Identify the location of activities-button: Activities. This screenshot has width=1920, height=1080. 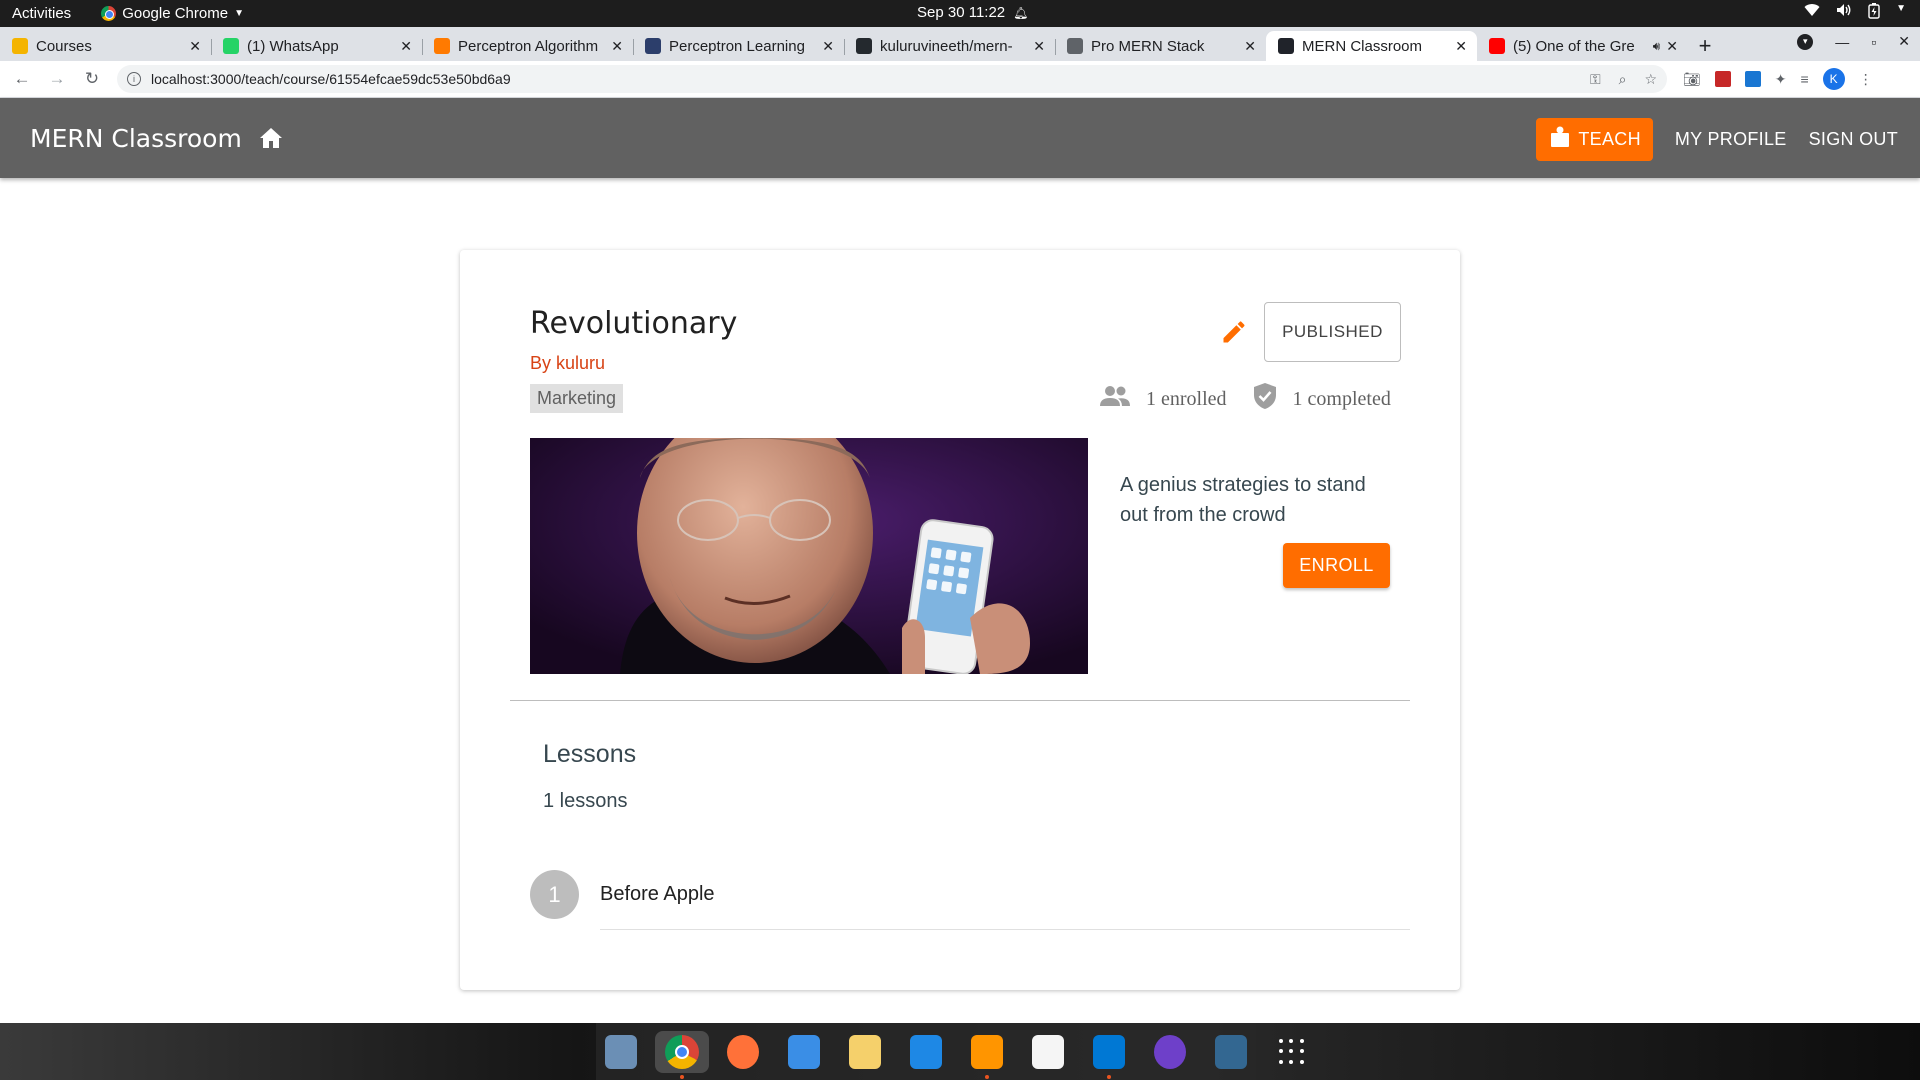
(41, 13).